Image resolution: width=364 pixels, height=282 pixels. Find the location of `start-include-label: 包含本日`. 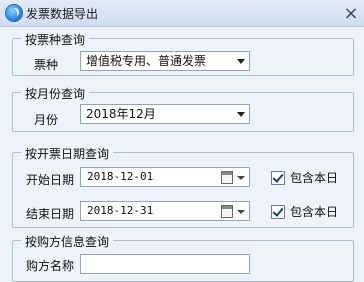

start-include-label: 包含本日 is located at coordinates (314, 178).